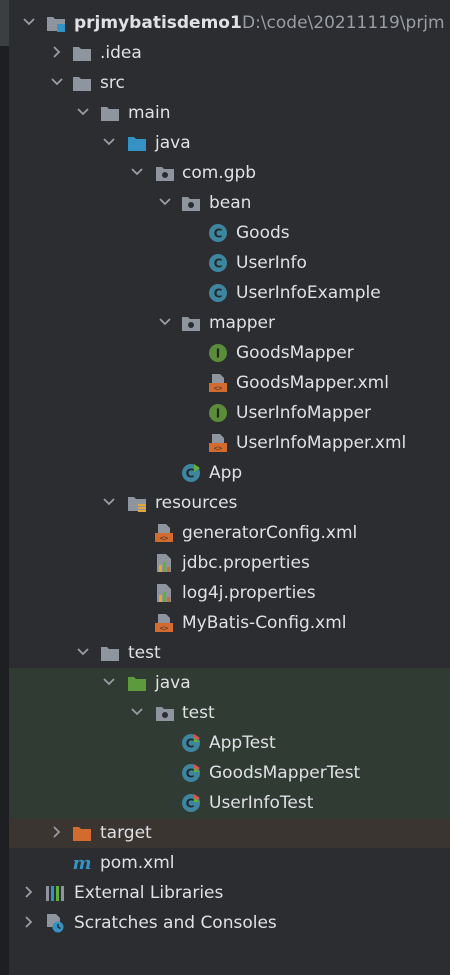 The width and height of the screenshot is (450, 975). What do you see at coordinates (144, 653) in the screenshot?
I see `tree-item-label: test` at bounding box center [144, 653].